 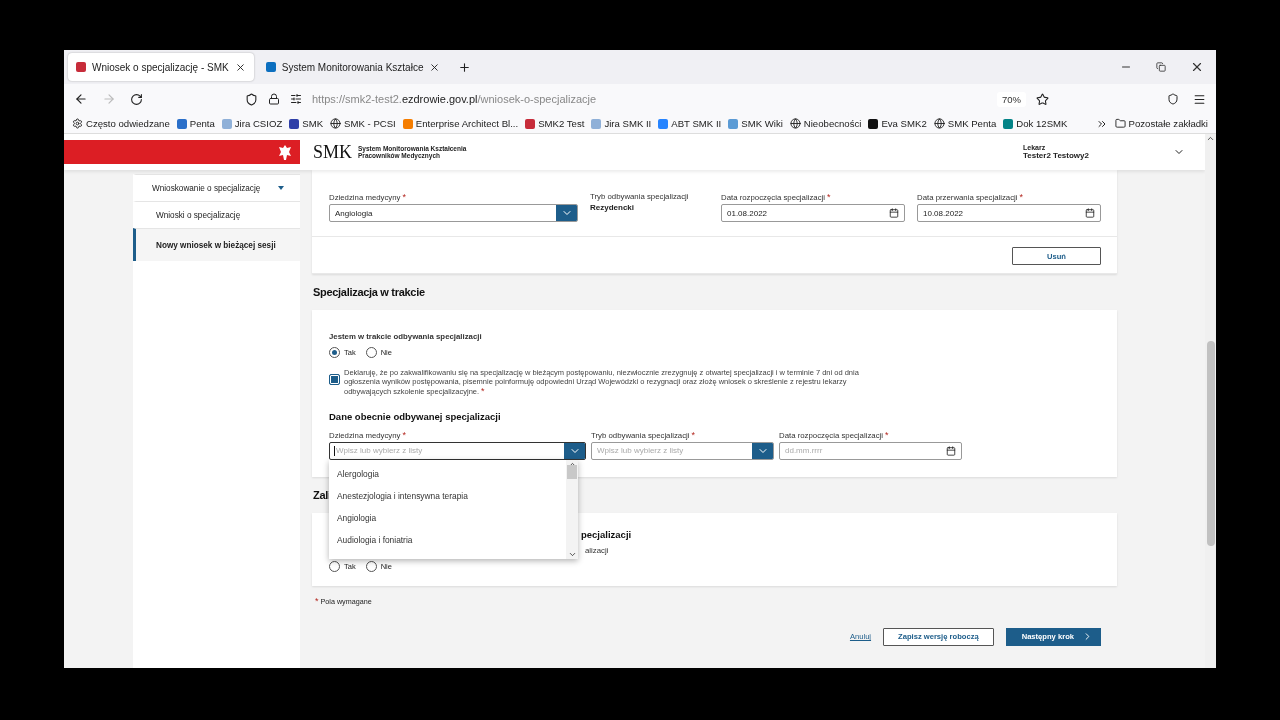 What do you see at coordinates (252, 123) in the screenshot?
I see `bookmark: Jira CSIOZ` at bounding box center [252, 123].